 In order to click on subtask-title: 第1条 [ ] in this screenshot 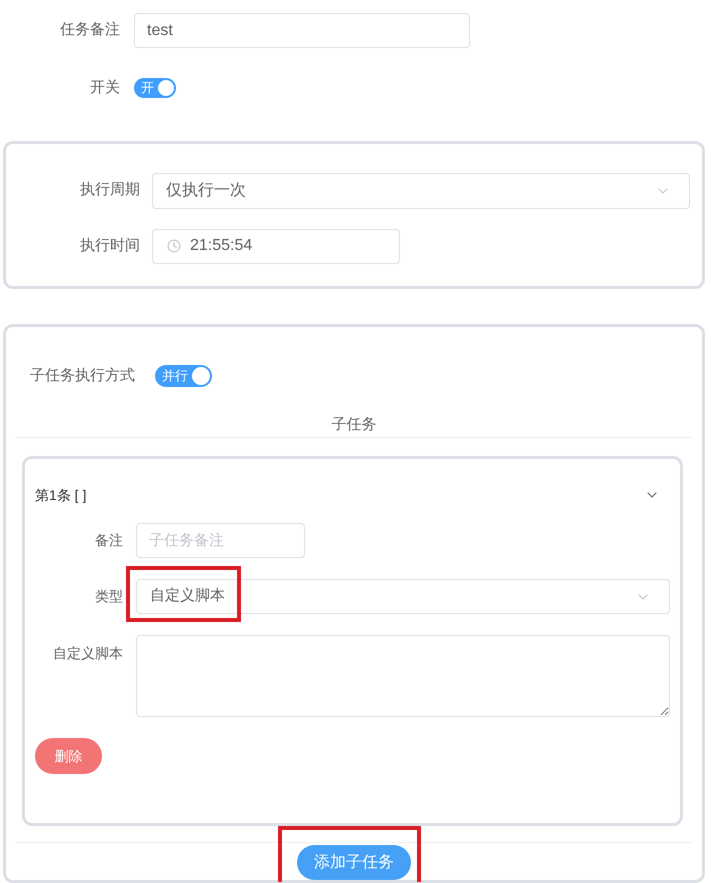, I will do `click(60, 495)`.